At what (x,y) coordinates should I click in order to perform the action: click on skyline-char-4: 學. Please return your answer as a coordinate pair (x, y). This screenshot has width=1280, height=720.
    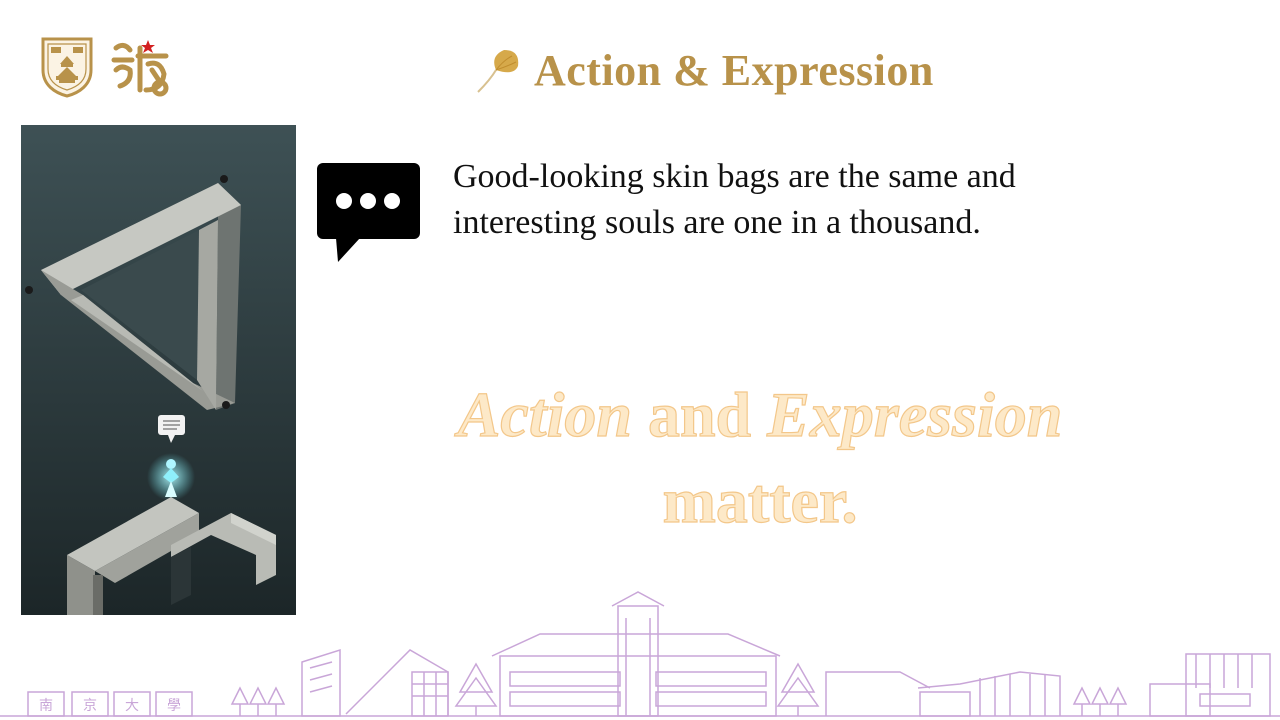
    Looking at the image, I should click on (174, 706).